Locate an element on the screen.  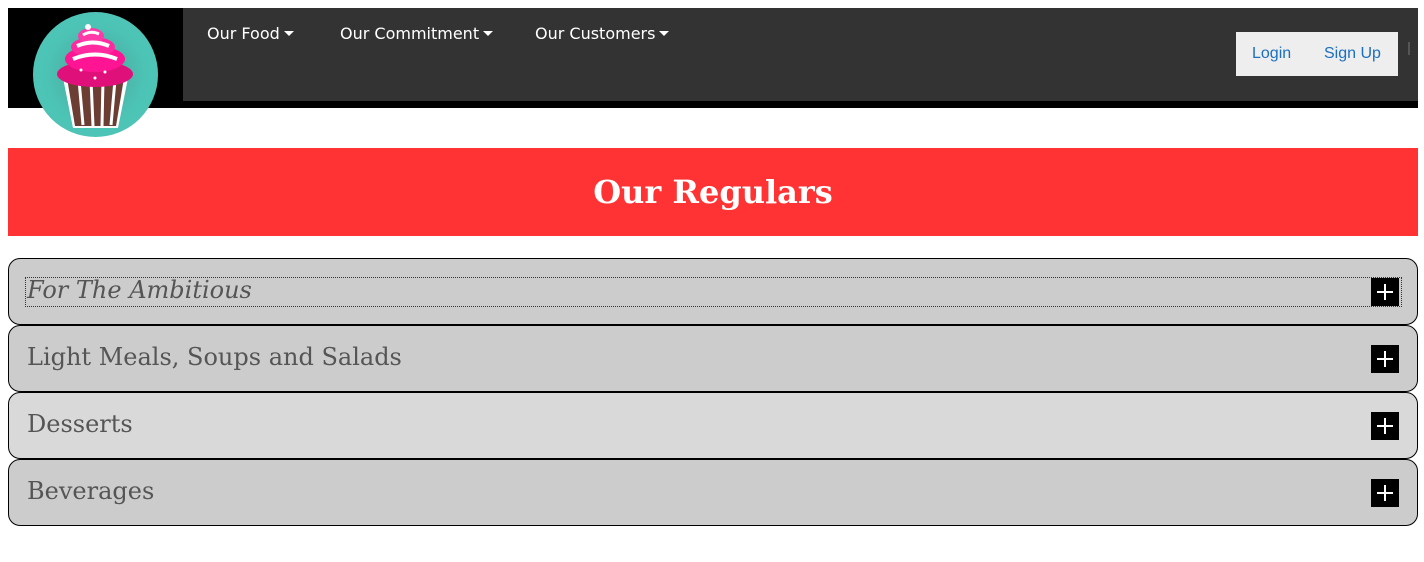
cupcake-logo-icon is located at coordinates (95, 74).